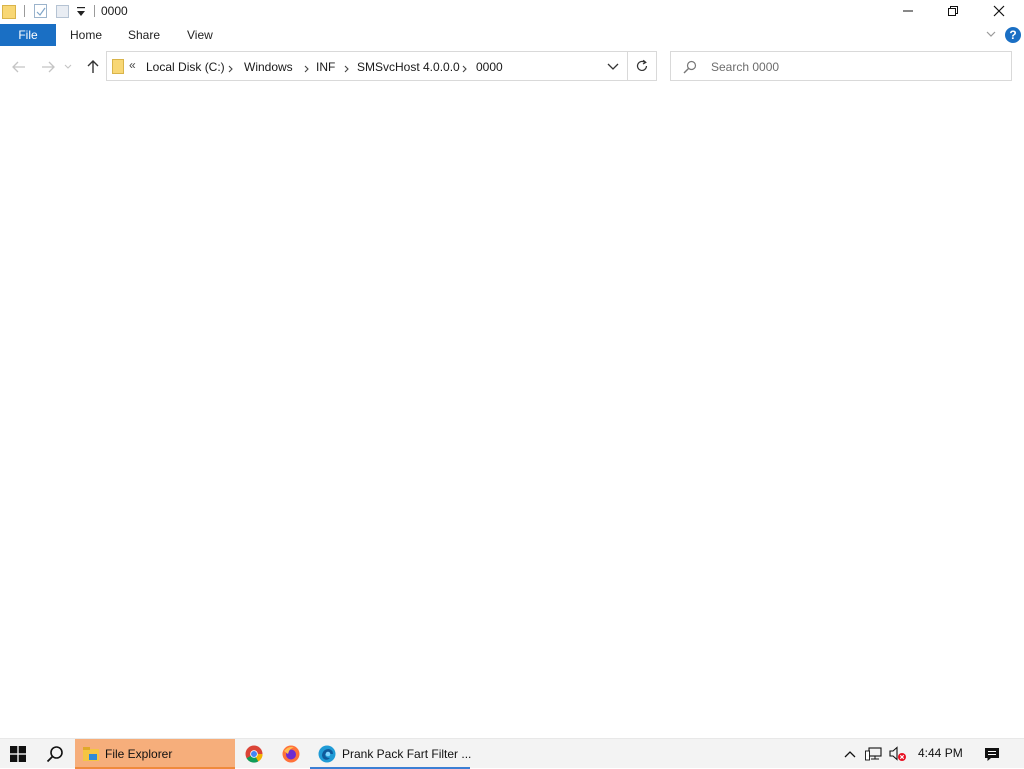  I want to click on tab-home: Home, so click(86, 35).